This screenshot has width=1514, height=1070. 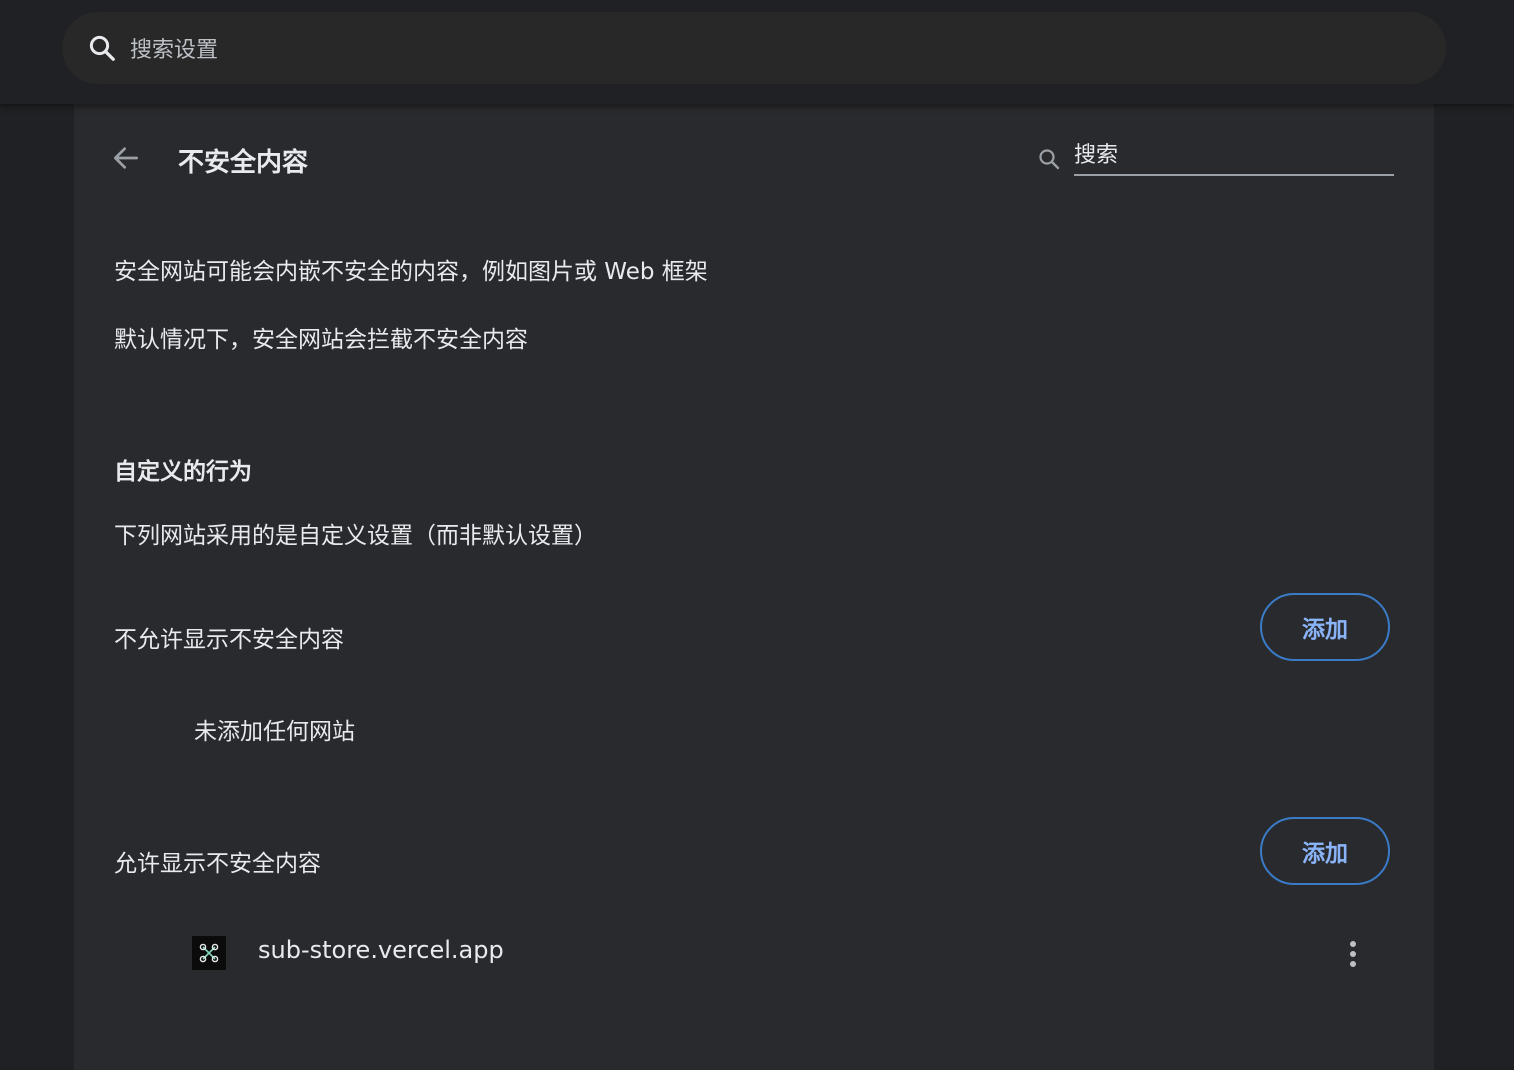 What do you see at coordinates (243, 163) in the screenshot?
I see `page-title: 不安全内容` at bounding box center [243, 163].